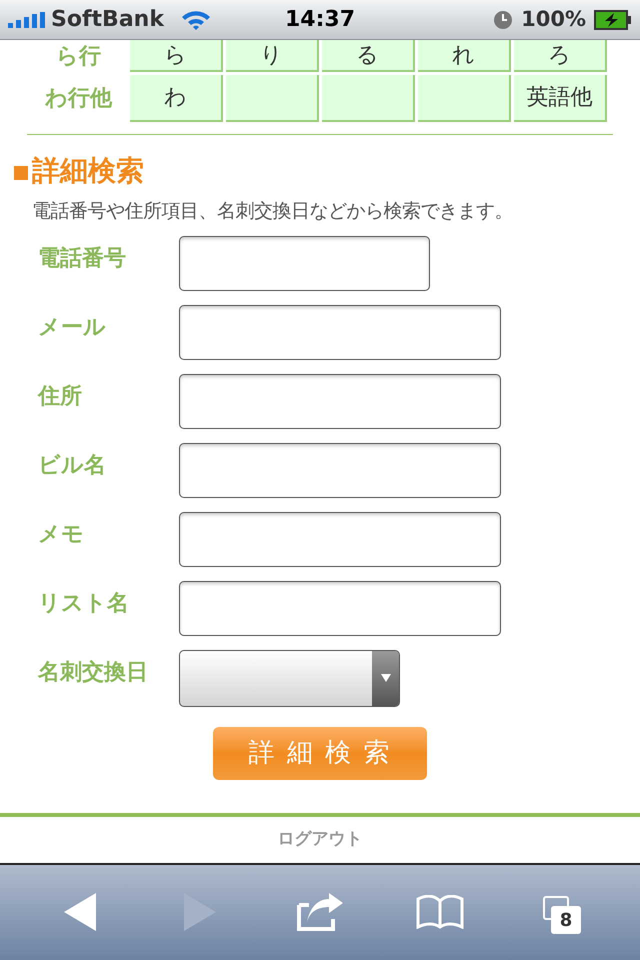 This screenshot has width=640, height=960. Describe the element at coordinates (107, 20) in the screenshot. I see `carrier-name: SoftBank` at that location.